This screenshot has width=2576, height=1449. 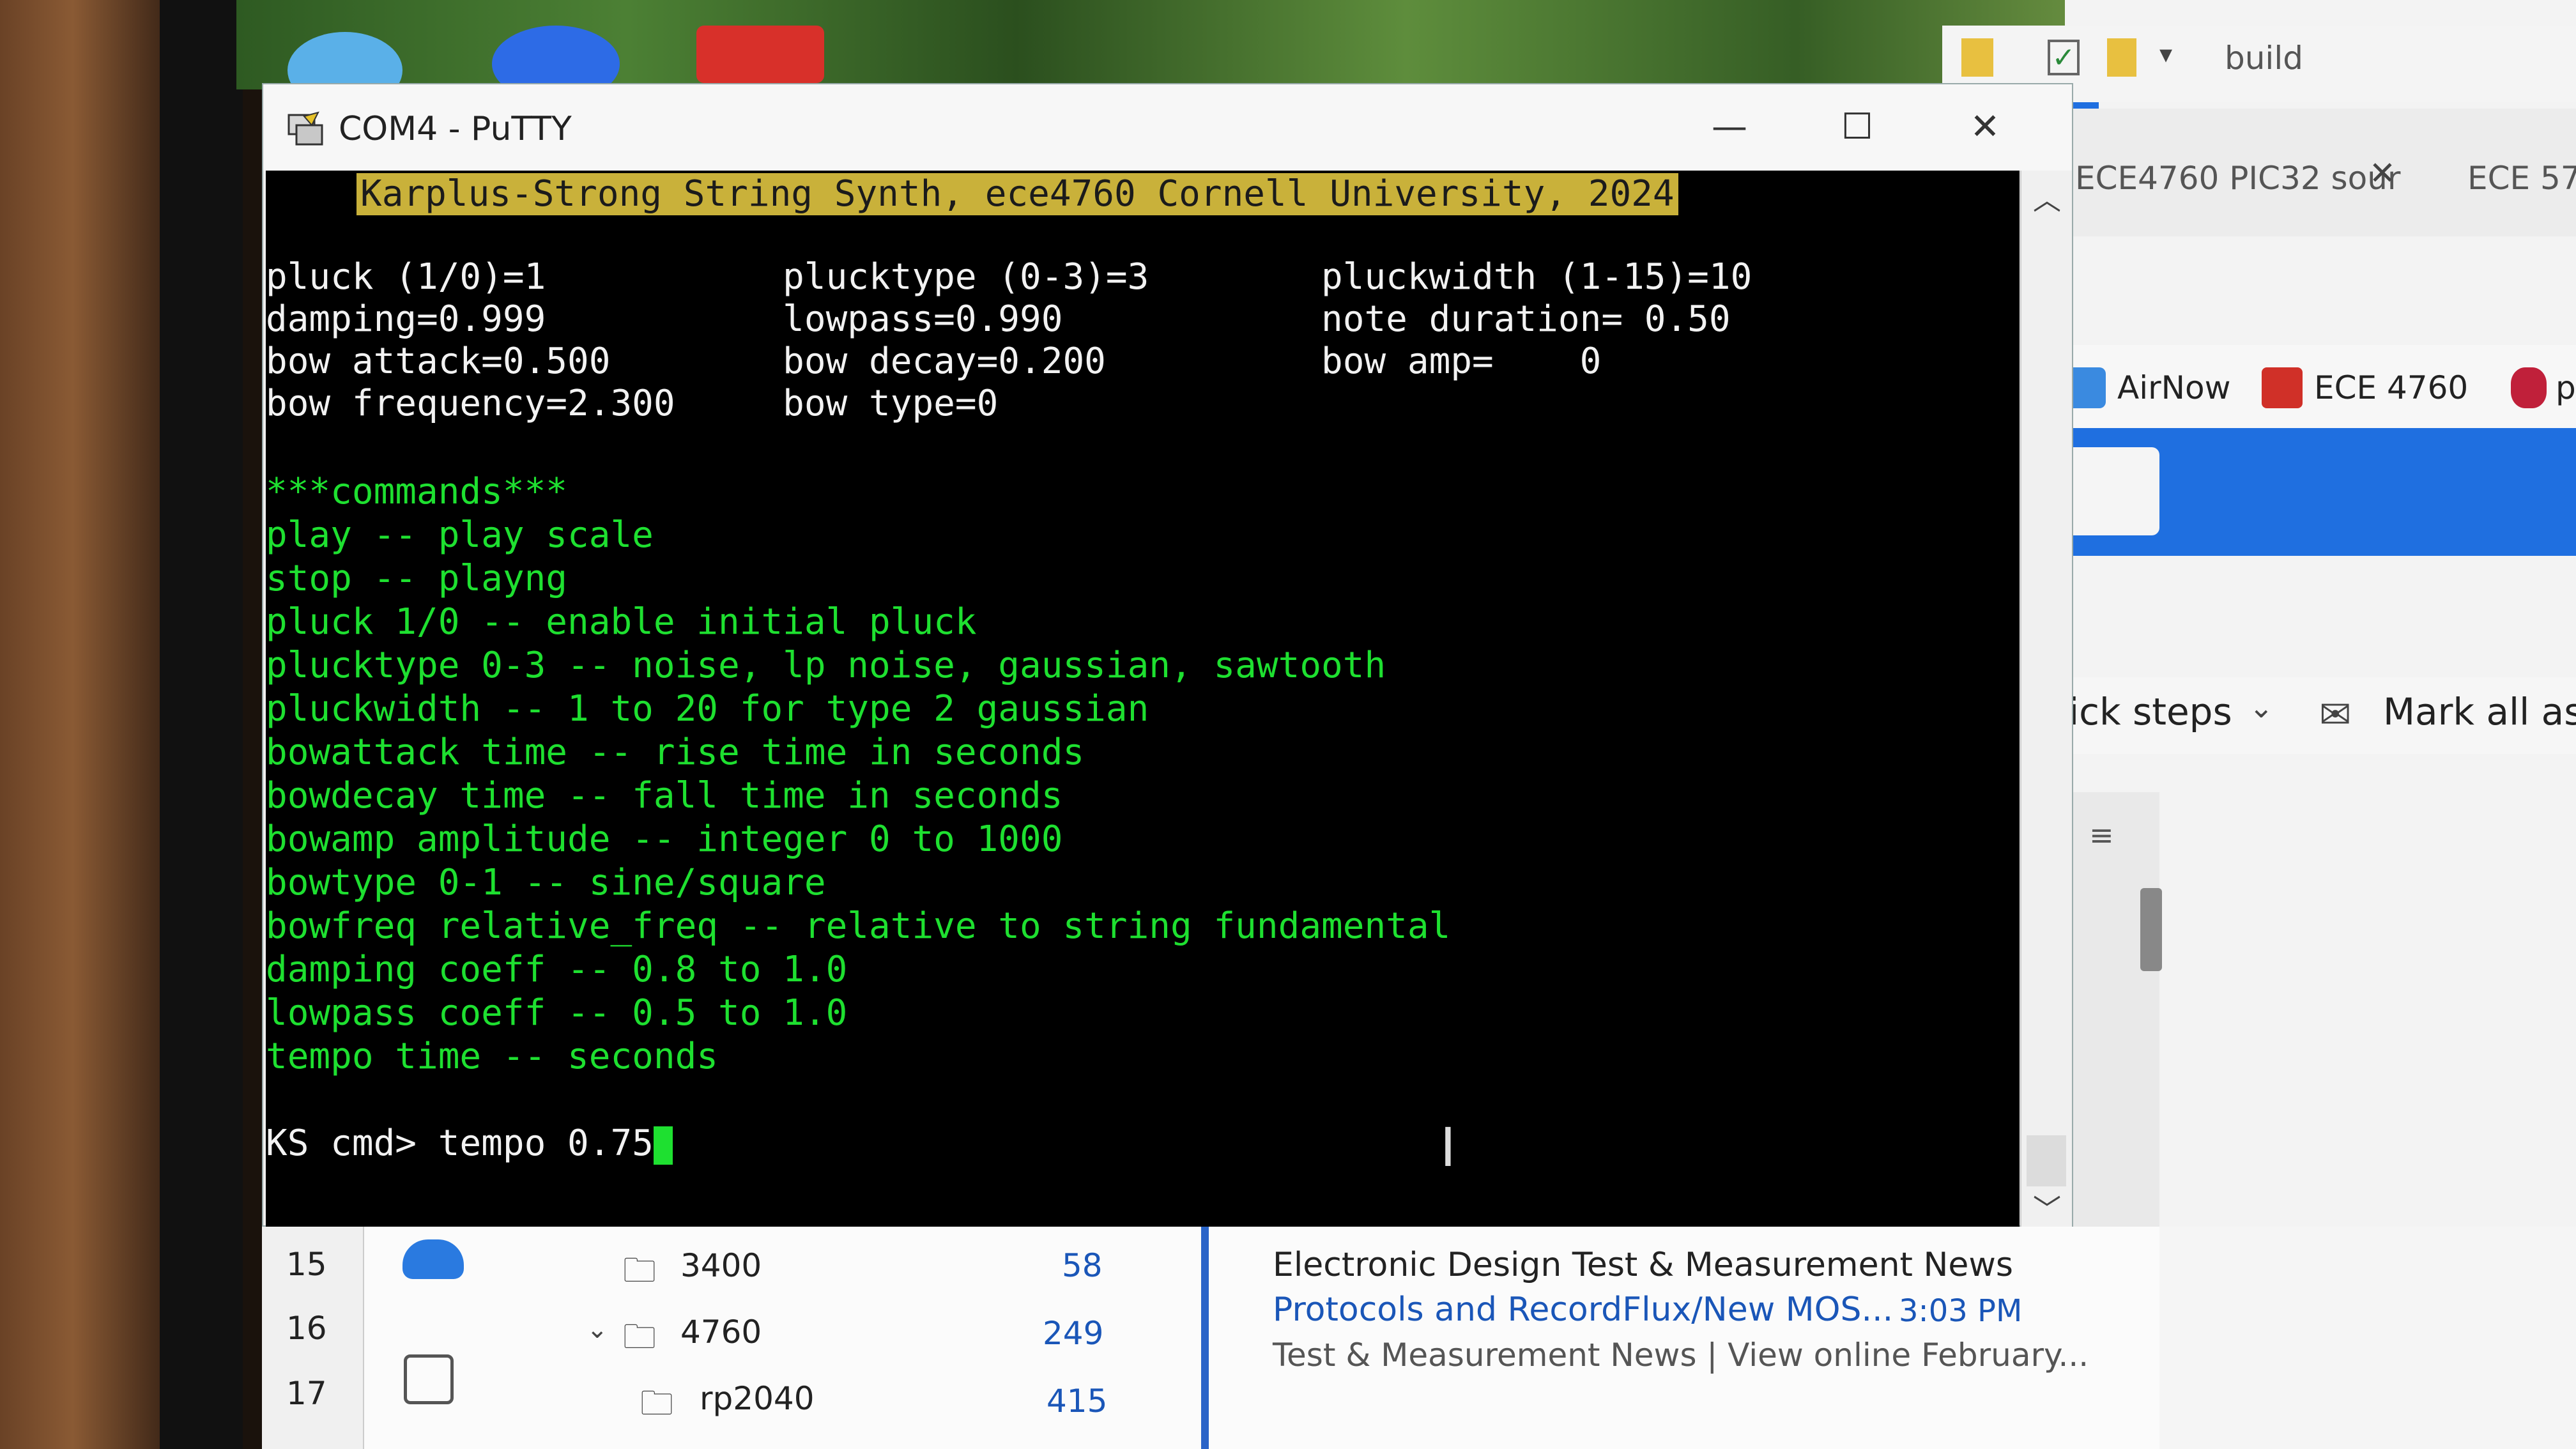 I want to click on row-number: 17, so click(x=306, y=1393).